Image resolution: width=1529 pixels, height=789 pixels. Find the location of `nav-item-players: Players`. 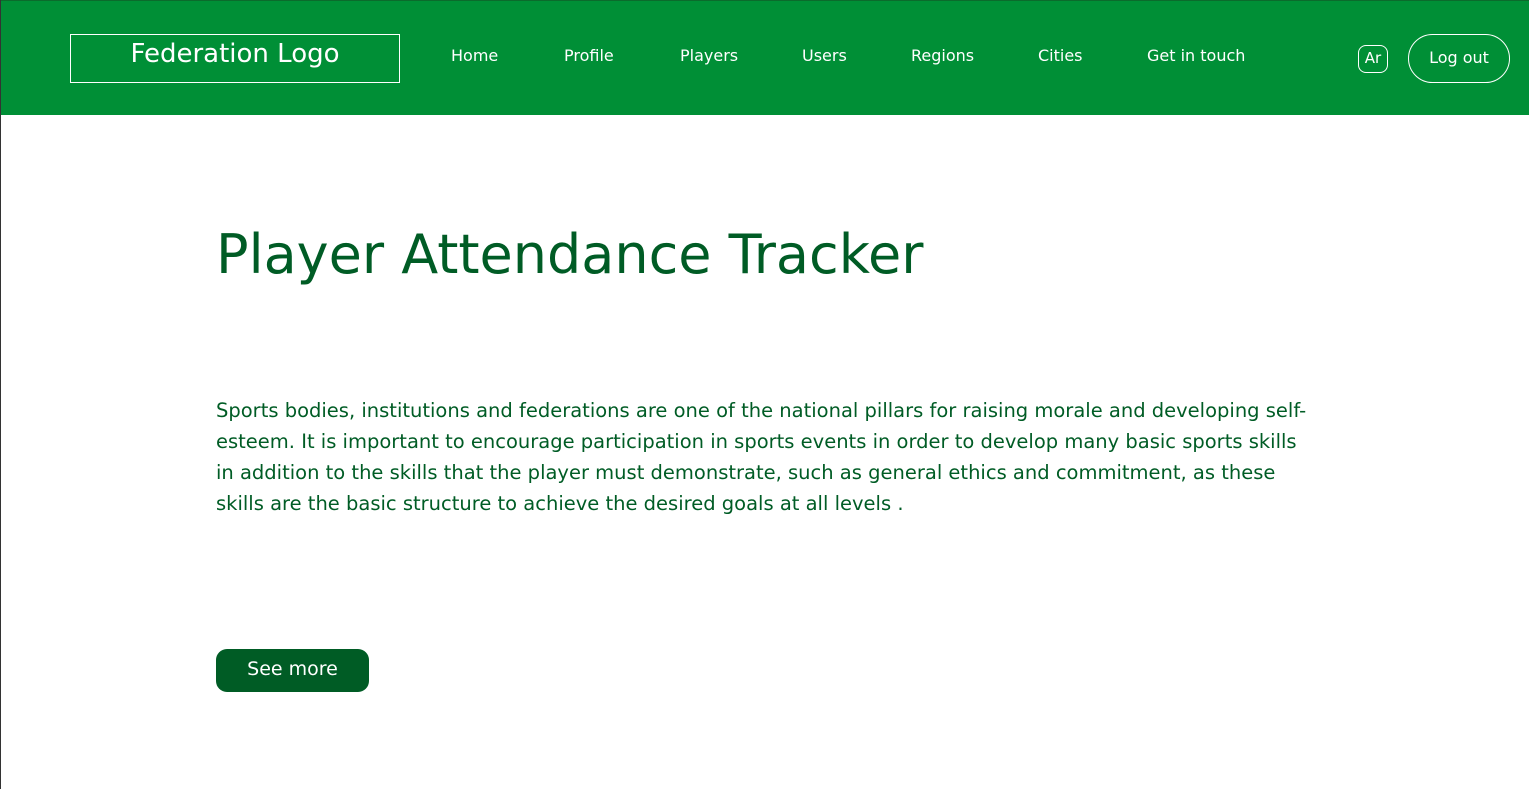

nav-item-players: Players is located at coordinates (709, 56).